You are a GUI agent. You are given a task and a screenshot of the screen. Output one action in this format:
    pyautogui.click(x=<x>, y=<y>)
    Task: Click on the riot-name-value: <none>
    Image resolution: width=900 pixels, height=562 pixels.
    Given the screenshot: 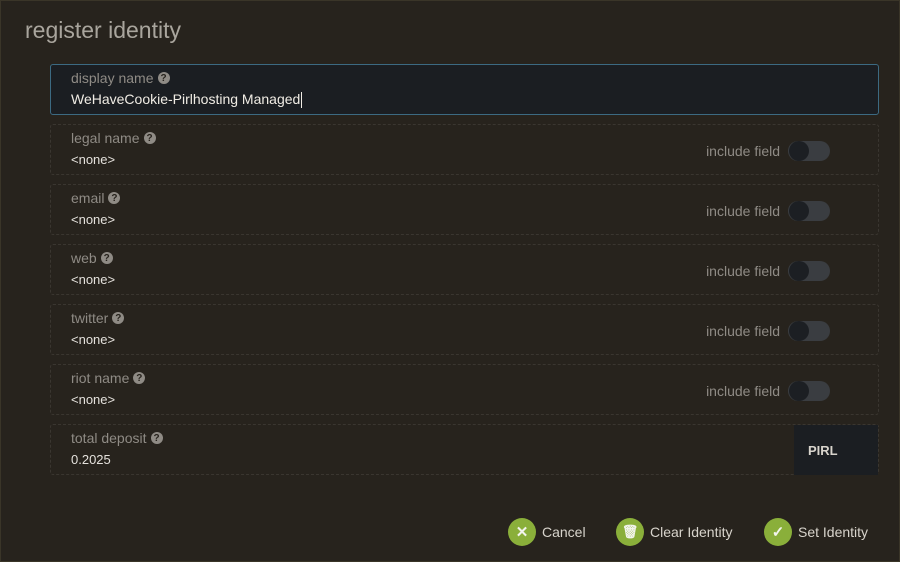 What is the action you would take?
    pyautogui.click(x=93, y=399)
    